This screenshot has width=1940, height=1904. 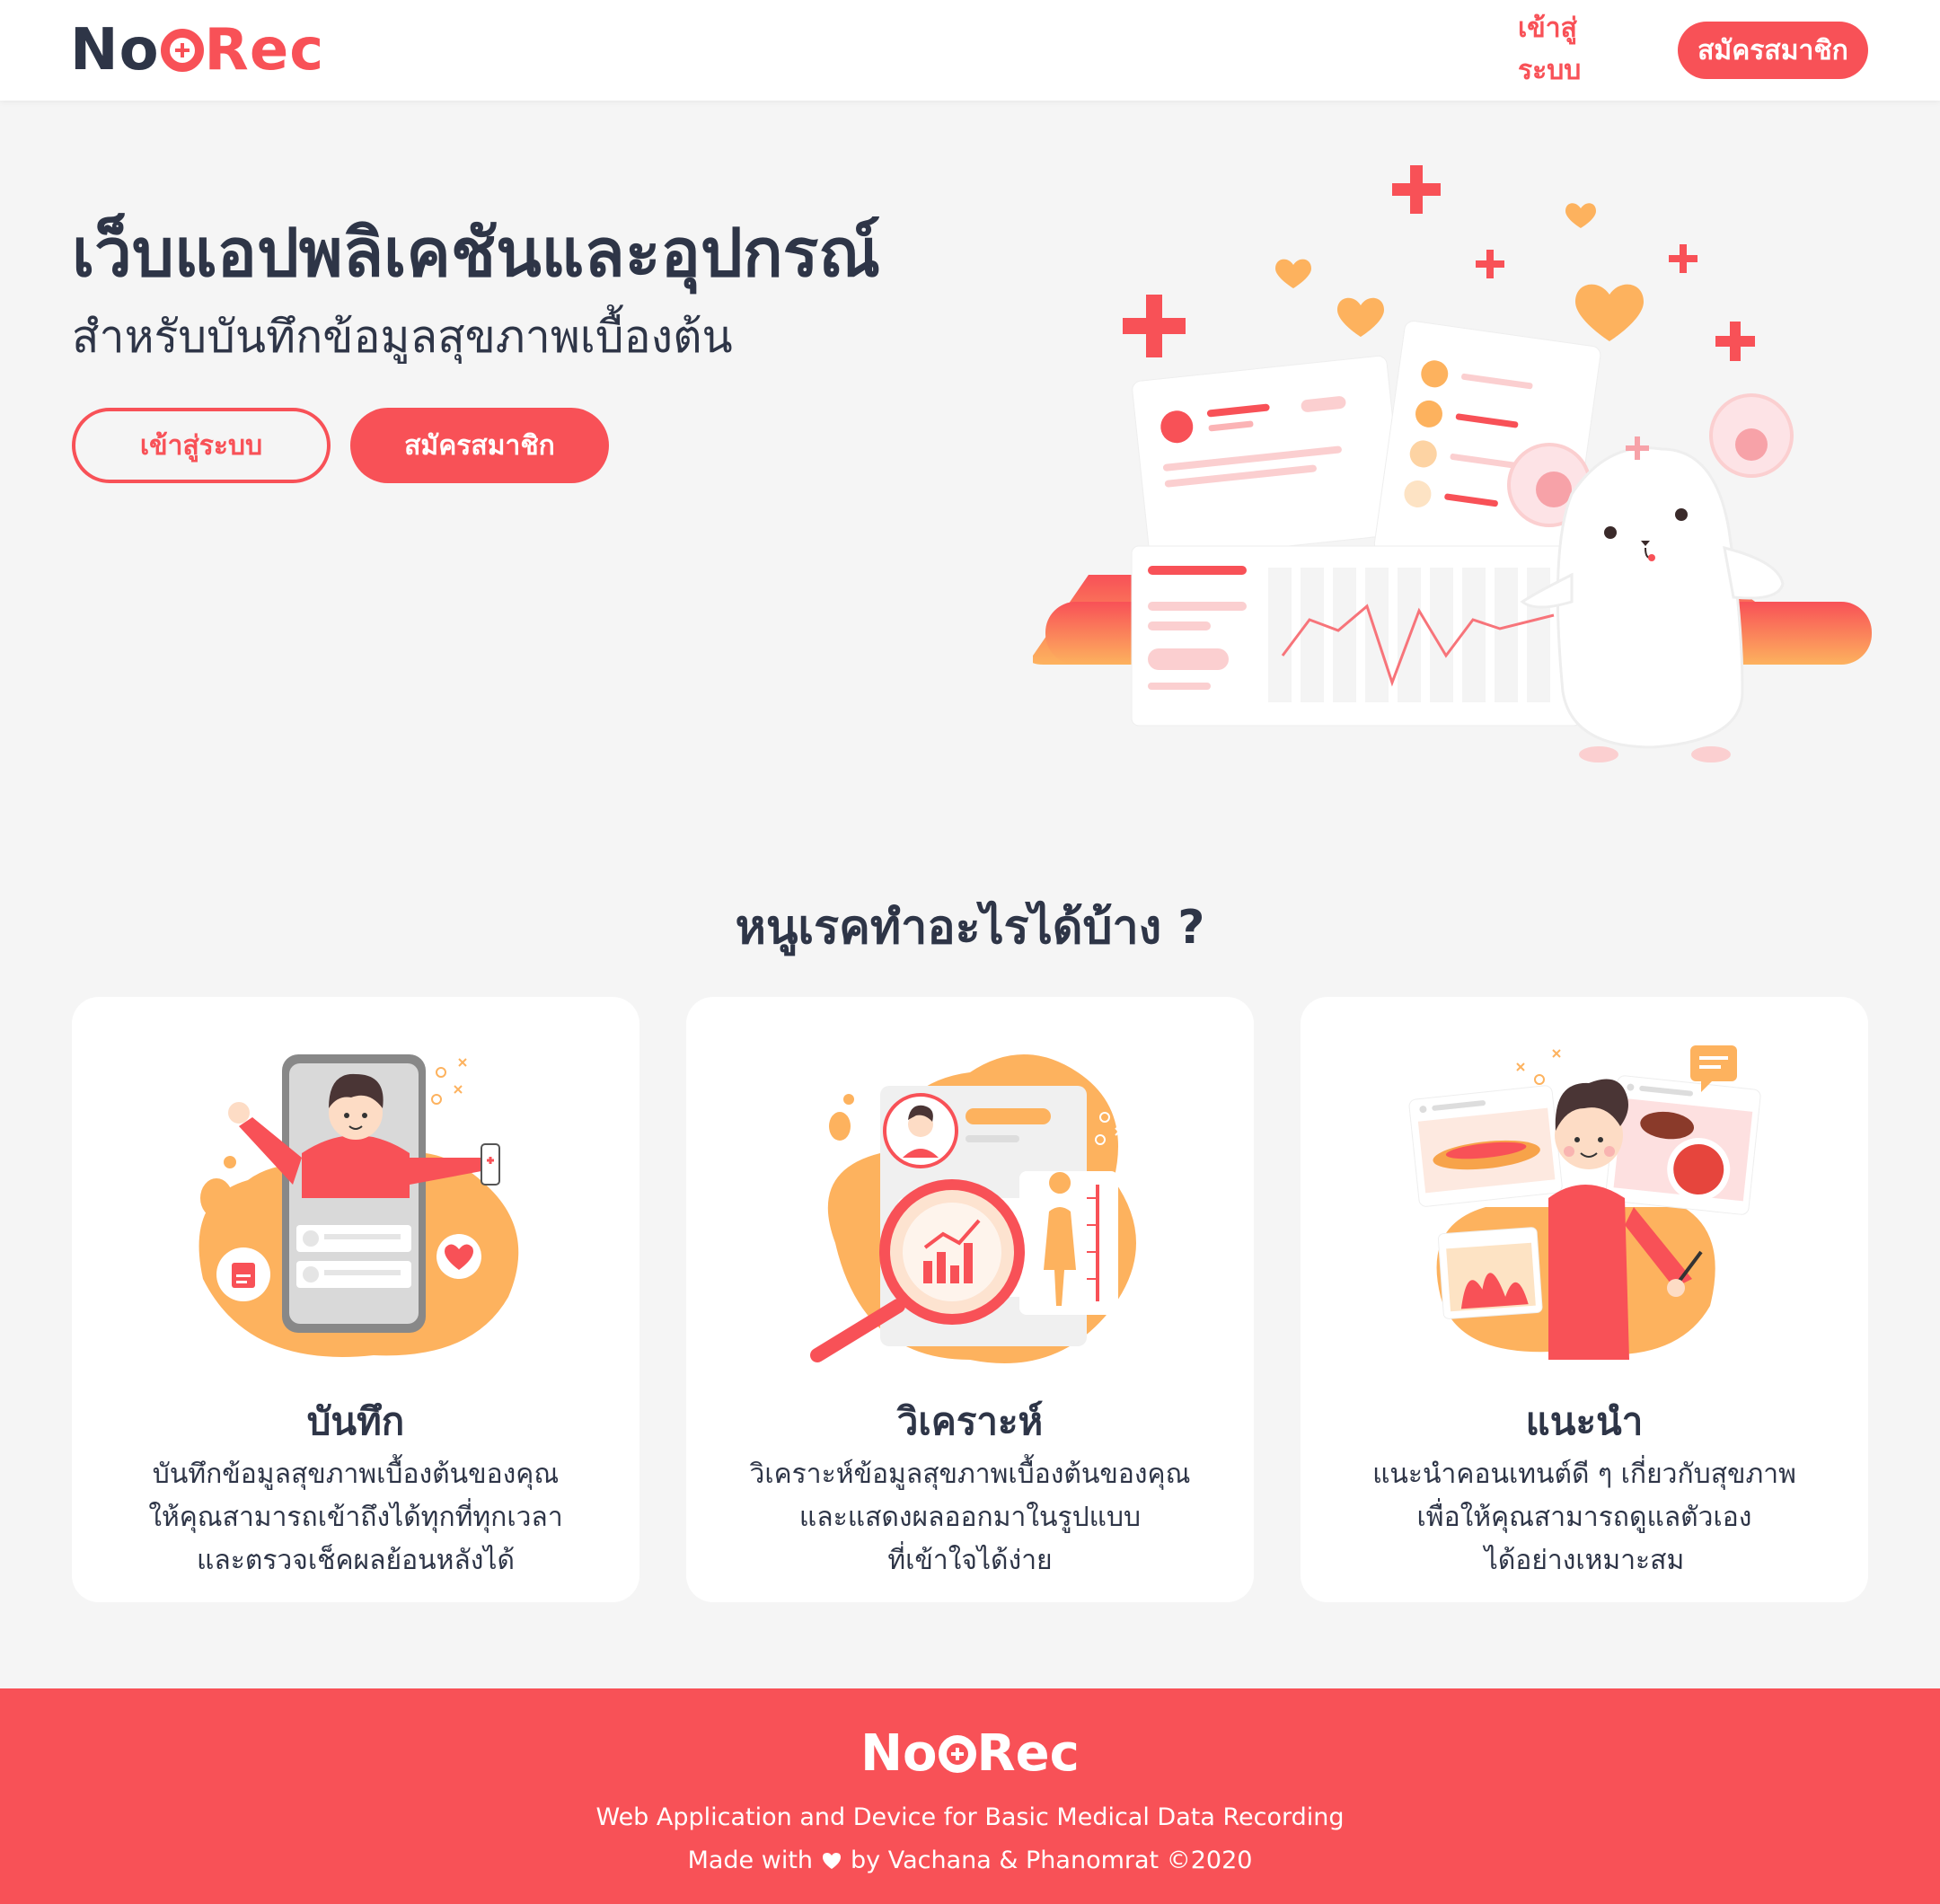 I want to click on footer-credit-suffix: by Vachana & Phanomrat ©2020, so click(x=1052, y=1860).